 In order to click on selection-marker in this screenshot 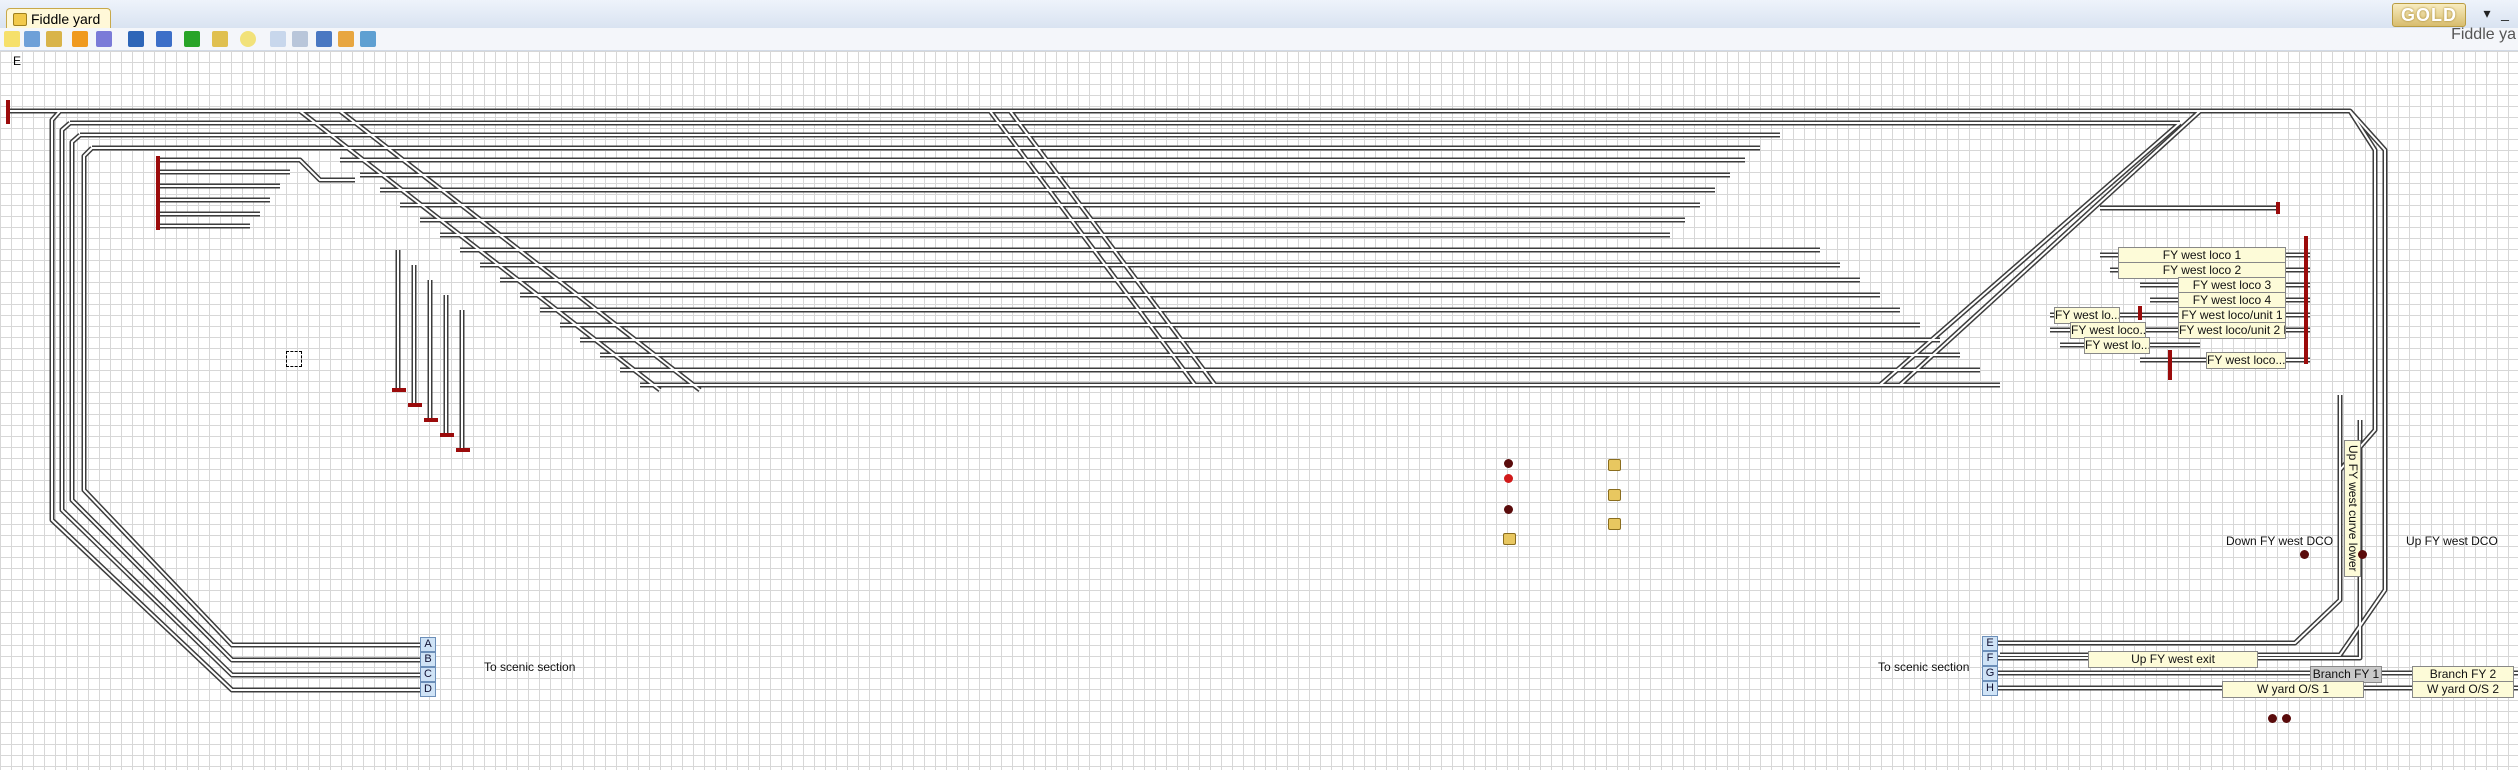, I will do `click(294, 359)`.